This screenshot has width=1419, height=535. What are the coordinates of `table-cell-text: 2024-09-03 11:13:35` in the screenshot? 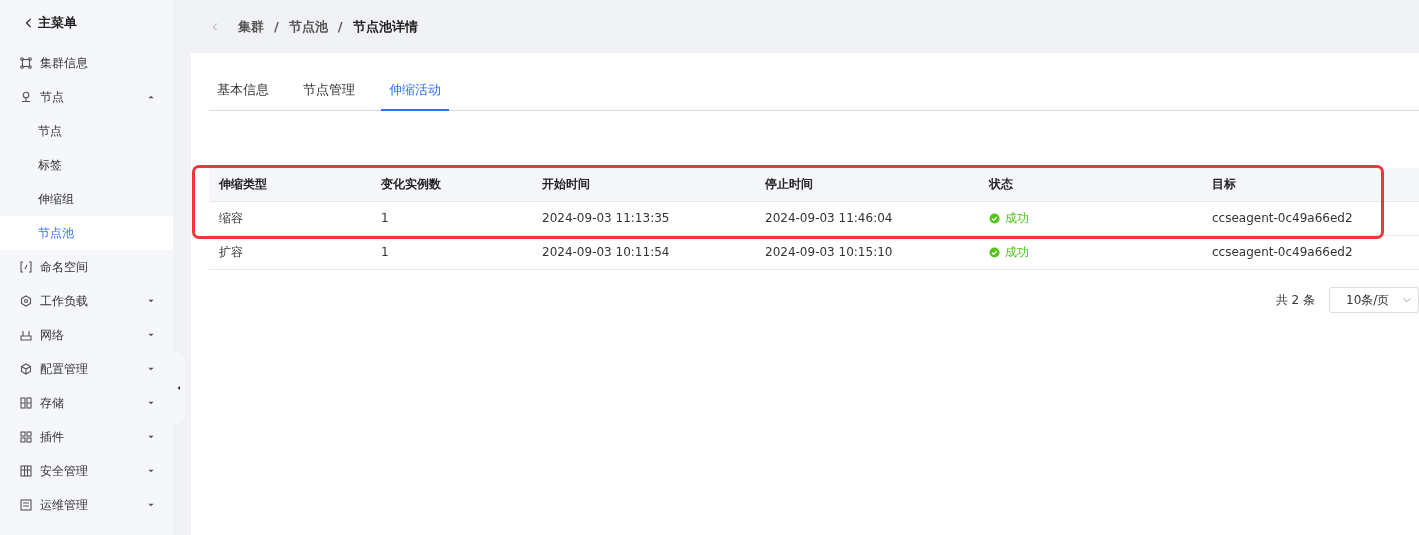 It's located at (606, 218).